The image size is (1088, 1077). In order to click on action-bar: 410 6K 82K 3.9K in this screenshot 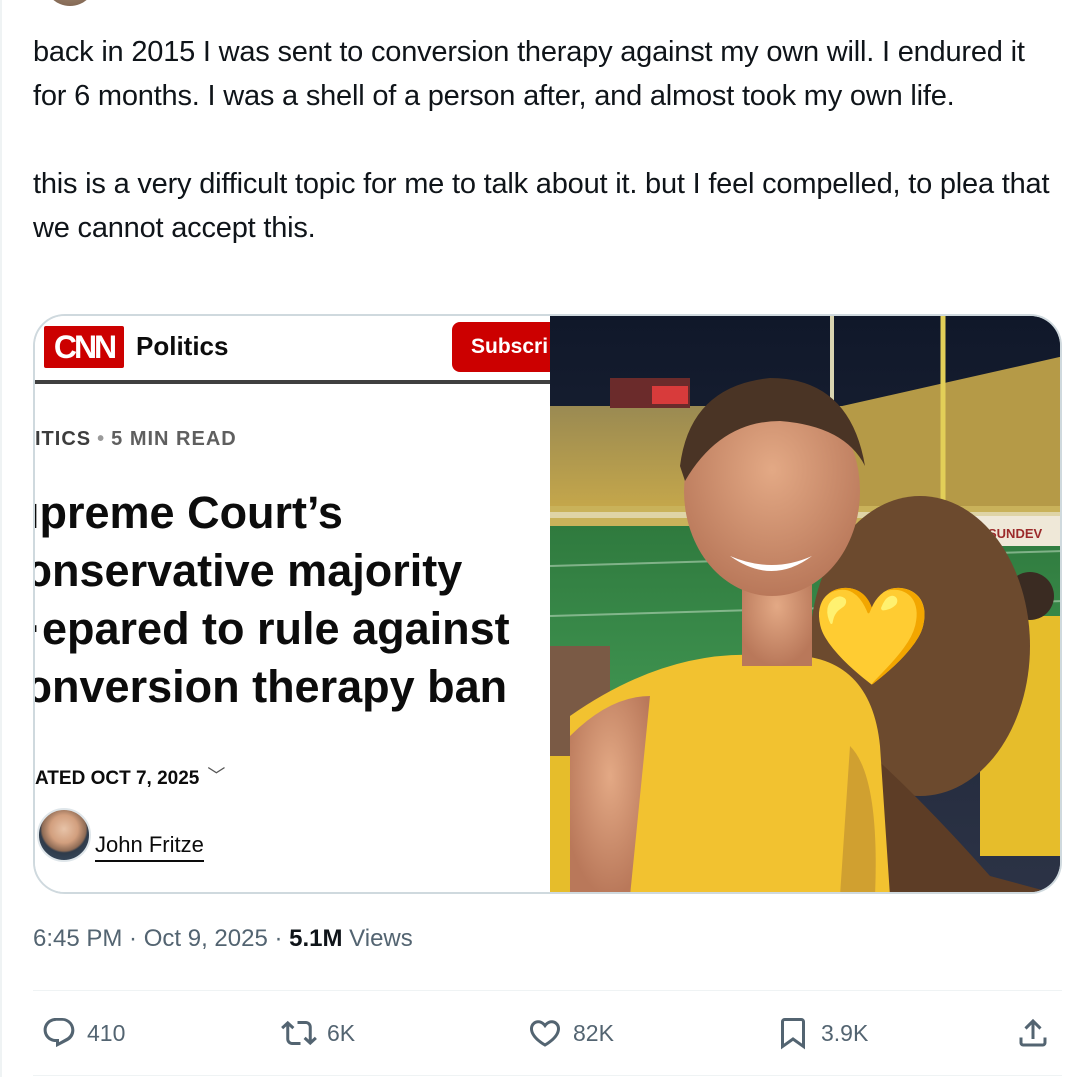, I will do `click(547, 1033)`.